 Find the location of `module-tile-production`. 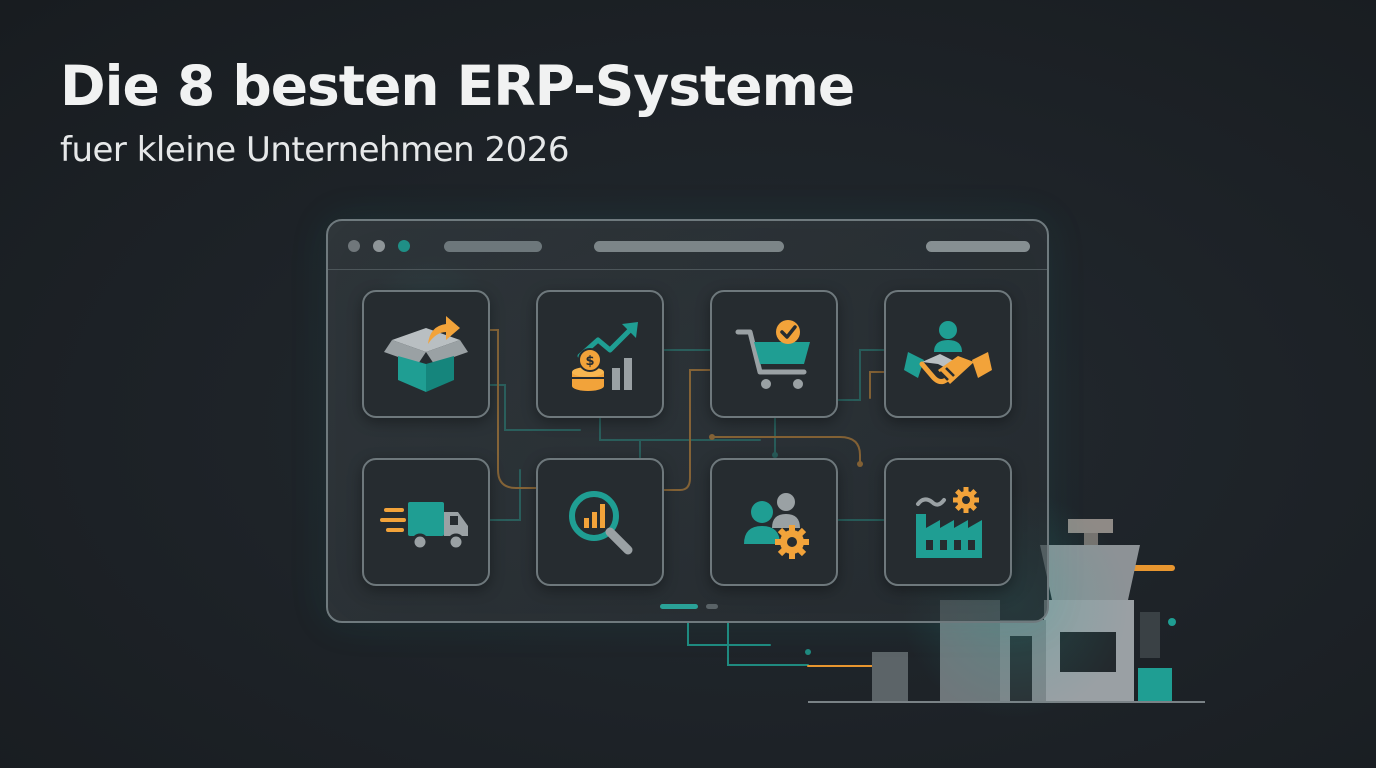

module-tile-production is located at coordinates (948, 522).